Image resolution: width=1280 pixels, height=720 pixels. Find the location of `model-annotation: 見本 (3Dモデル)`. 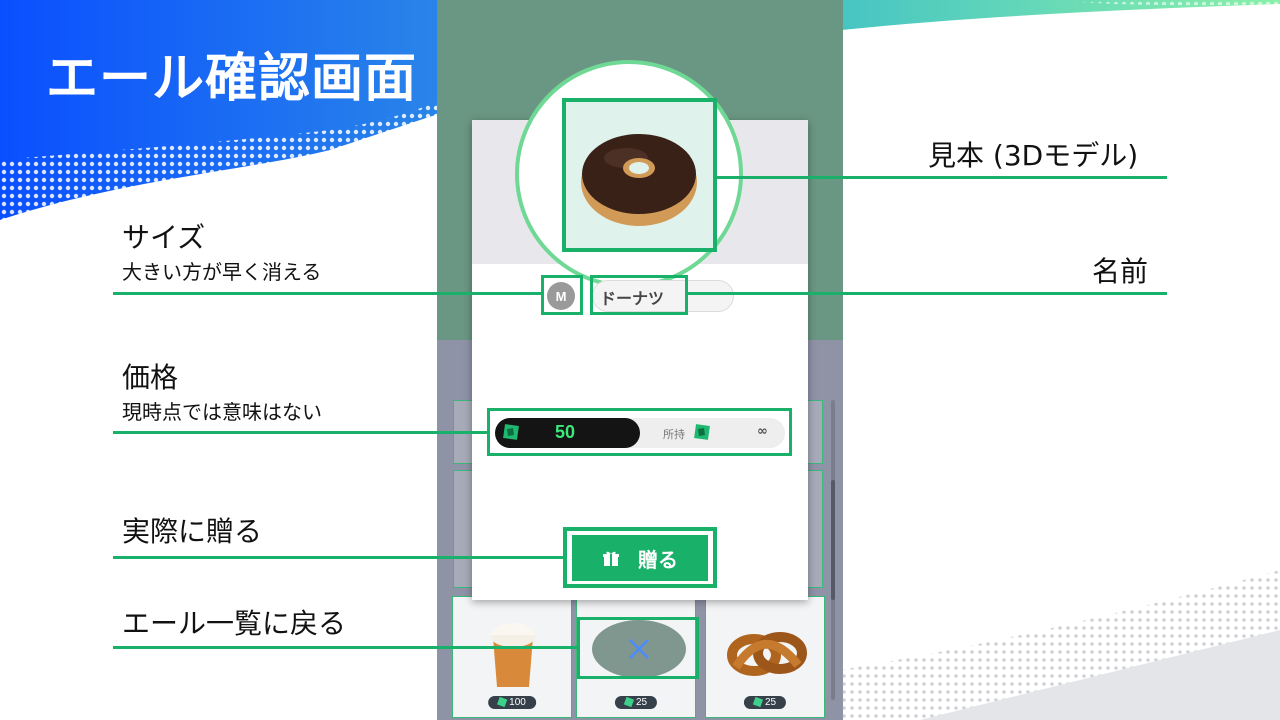

model-annotation: 見本 (3Dモデル) is located at coordinates (1033, 155).